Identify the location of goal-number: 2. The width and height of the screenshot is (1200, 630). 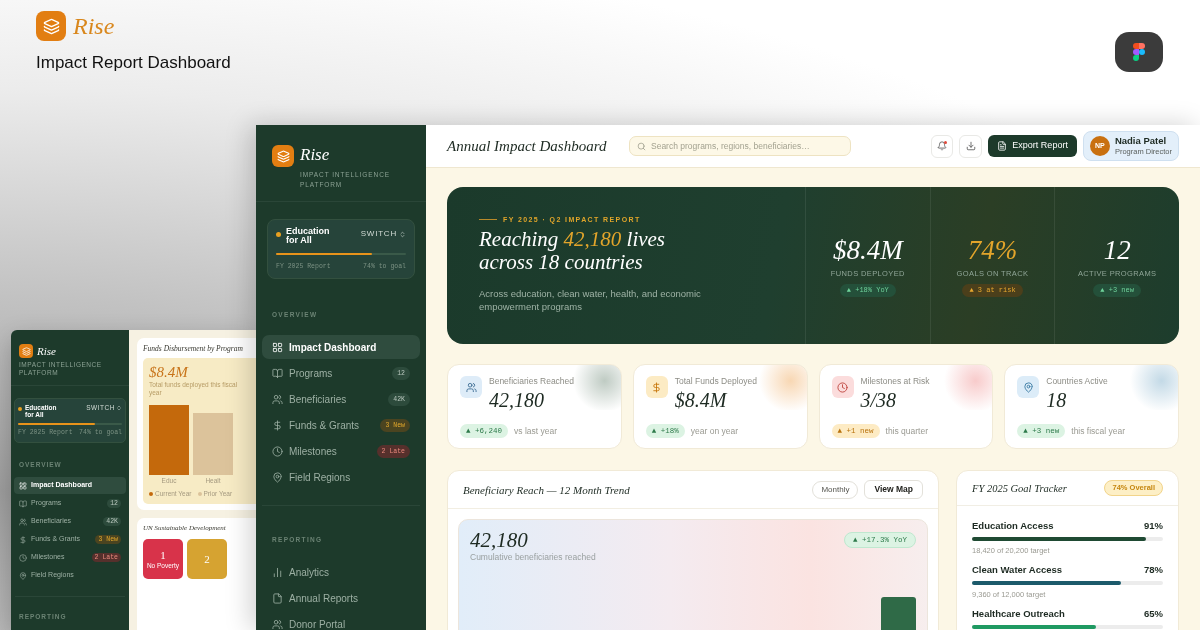
(207, 559).